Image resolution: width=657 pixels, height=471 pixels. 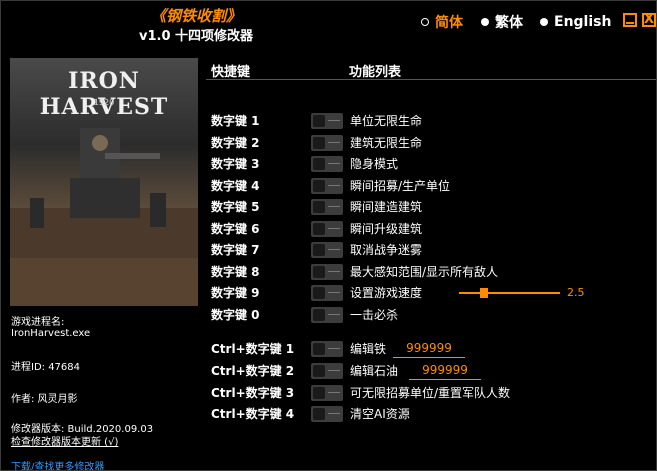 What do you see at coordinates (431, 293) in the screenshot?
I see `cheat-row: 数字键 9 设置游戏速度 2.5` at bounding box center [431, 293].